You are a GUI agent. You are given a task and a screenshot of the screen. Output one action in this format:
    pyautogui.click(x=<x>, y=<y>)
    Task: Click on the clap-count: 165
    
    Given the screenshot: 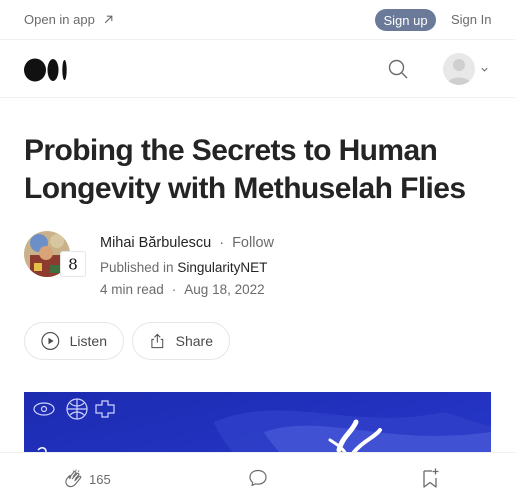 What is the action you would take?
    pyautogui.click(x=100, y=479)
    